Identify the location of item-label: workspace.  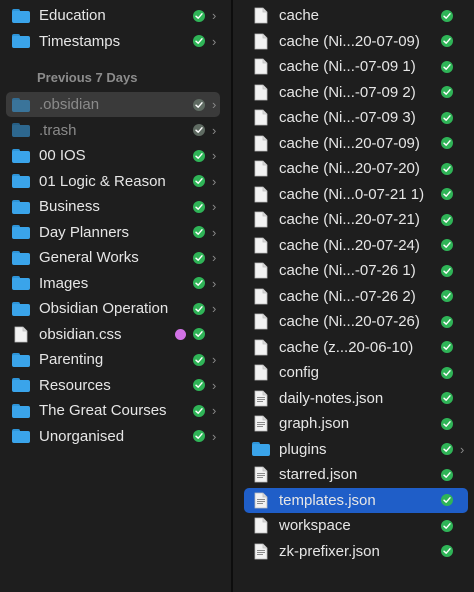
(315, 525).